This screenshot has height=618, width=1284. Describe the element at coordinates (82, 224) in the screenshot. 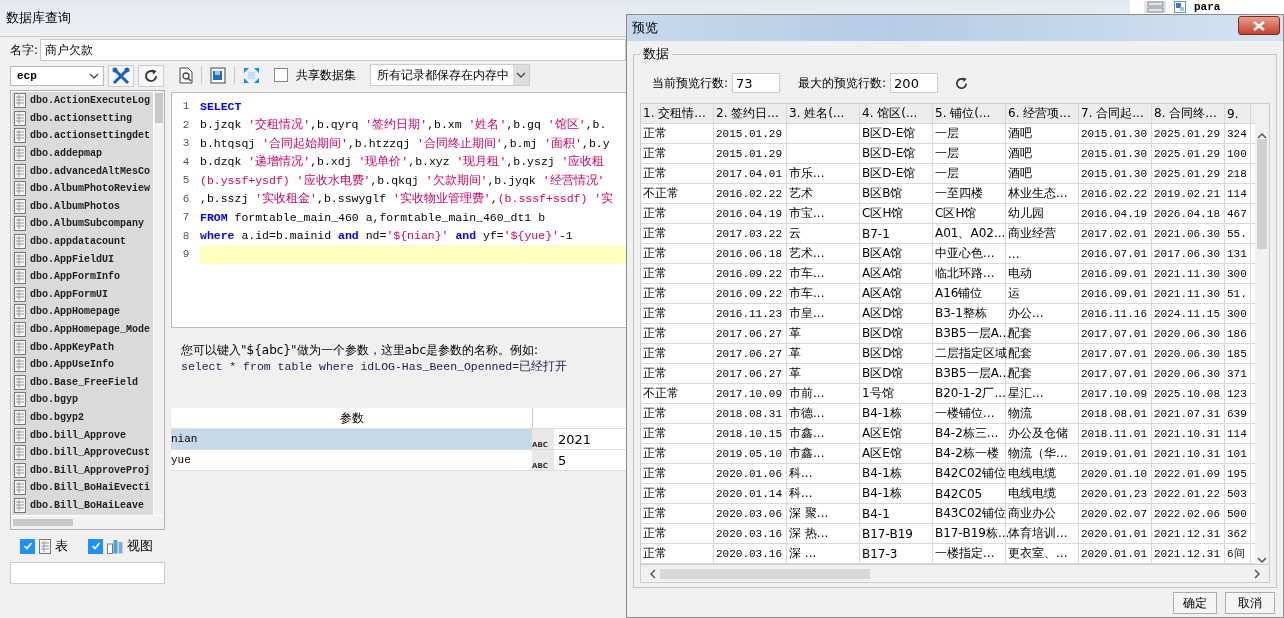

I see `table-list-item: dbo.AlbumSubcompany` at that location.